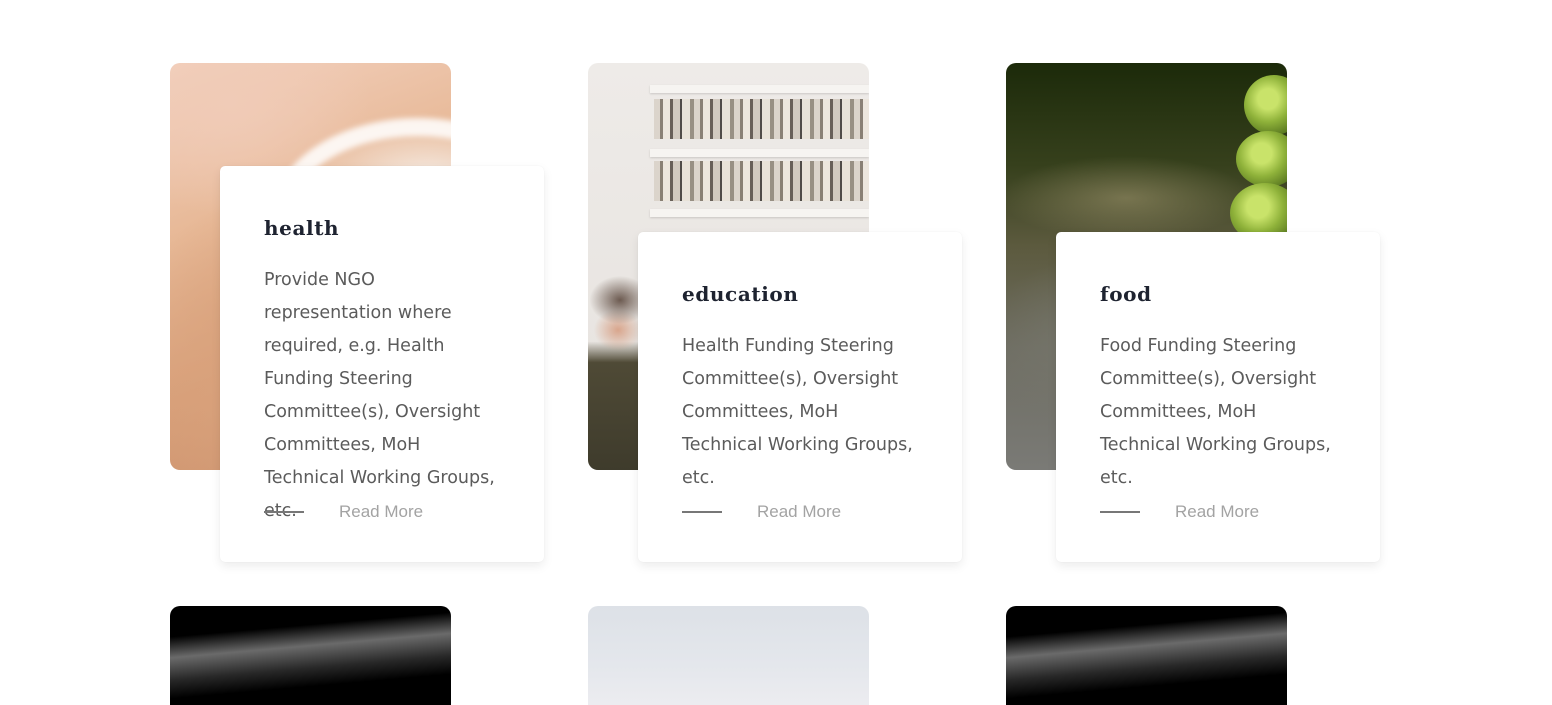  What do you see at coordinates (302, 228) in the screenshot?
I see `card-title: health` at bounding box center [302, 228].